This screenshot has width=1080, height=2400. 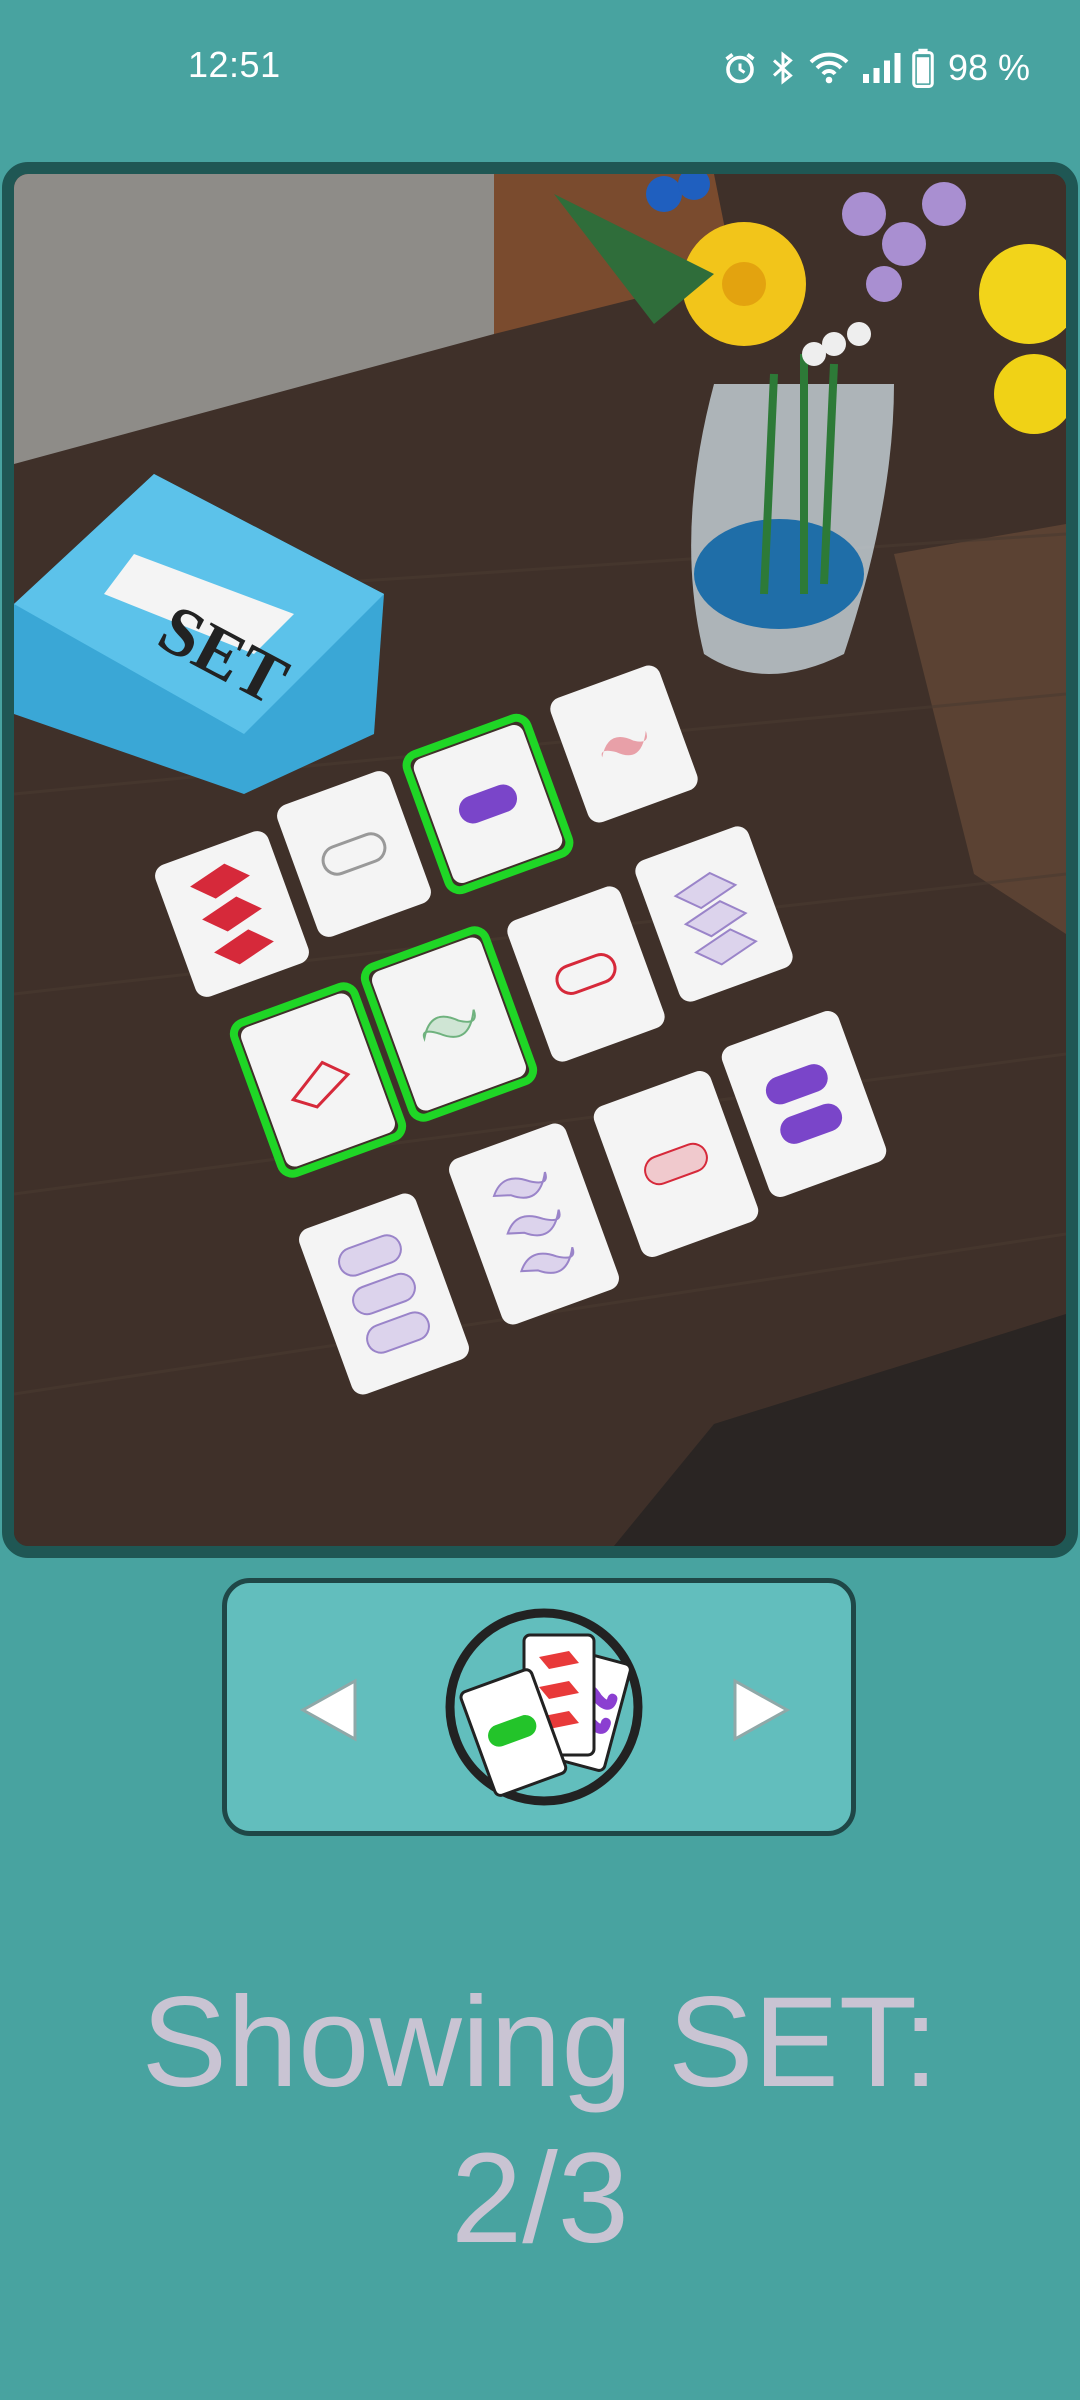 What do you see at coordinates (829, 68) in the screenshot?
I see `wifi-icon` at bounding box center [829, 68].